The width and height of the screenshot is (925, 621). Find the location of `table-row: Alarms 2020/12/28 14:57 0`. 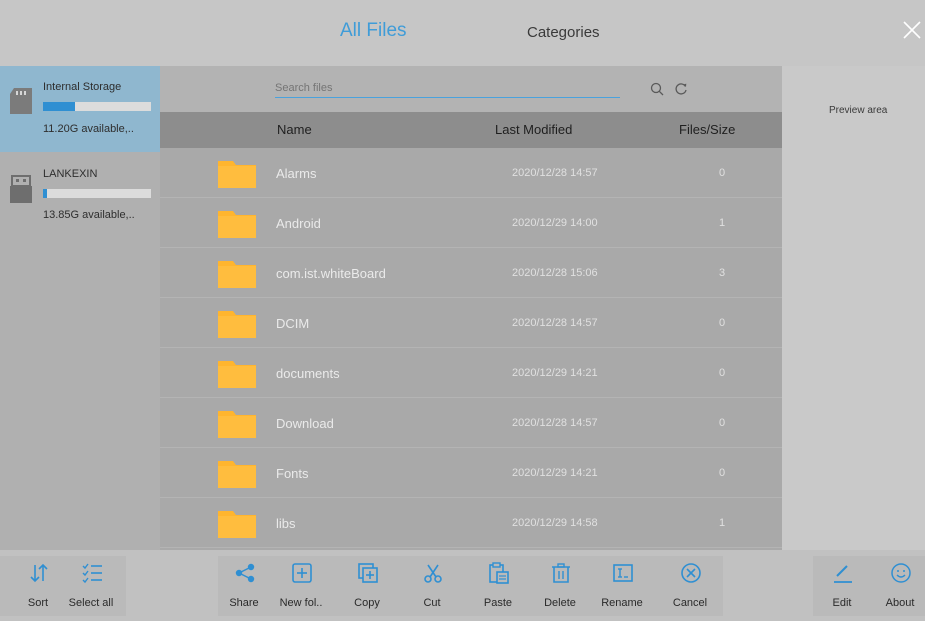

table-row: Alarms 2020/12/28 14:57 0 is located at coordinates (471, 173).